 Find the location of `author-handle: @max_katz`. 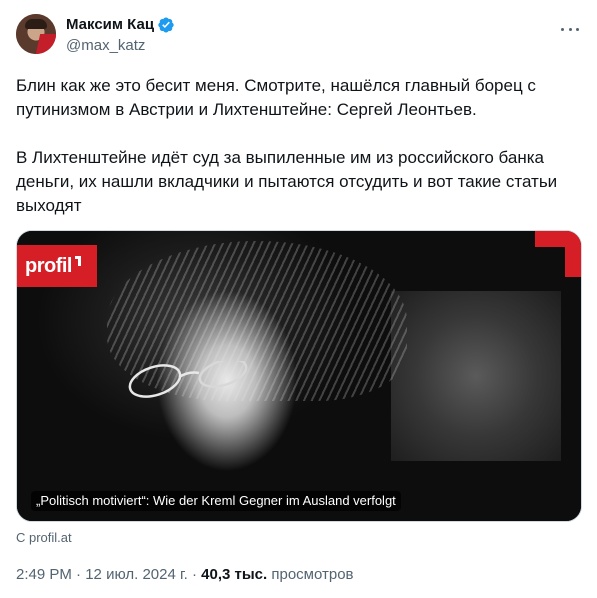

author-handle: @max_katz is located at coordinates (105, 46).